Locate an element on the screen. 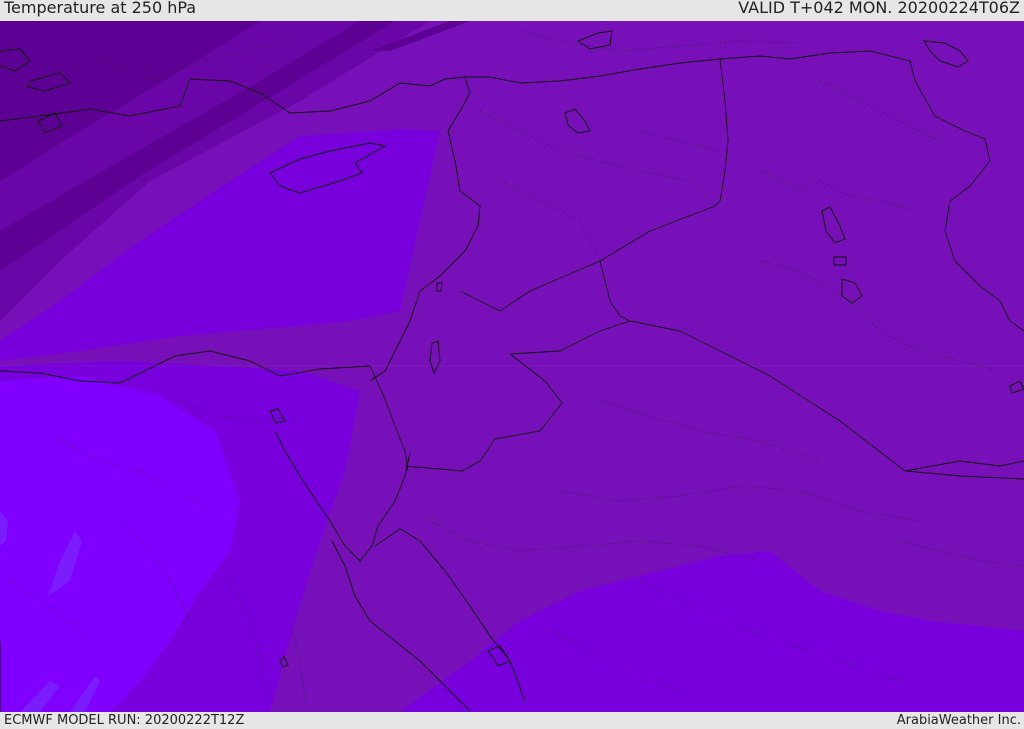 The width and height of the screenshot is (1024, 729). credit-label: ArabiaWeather Inc. is located at coordinates (958, 720).